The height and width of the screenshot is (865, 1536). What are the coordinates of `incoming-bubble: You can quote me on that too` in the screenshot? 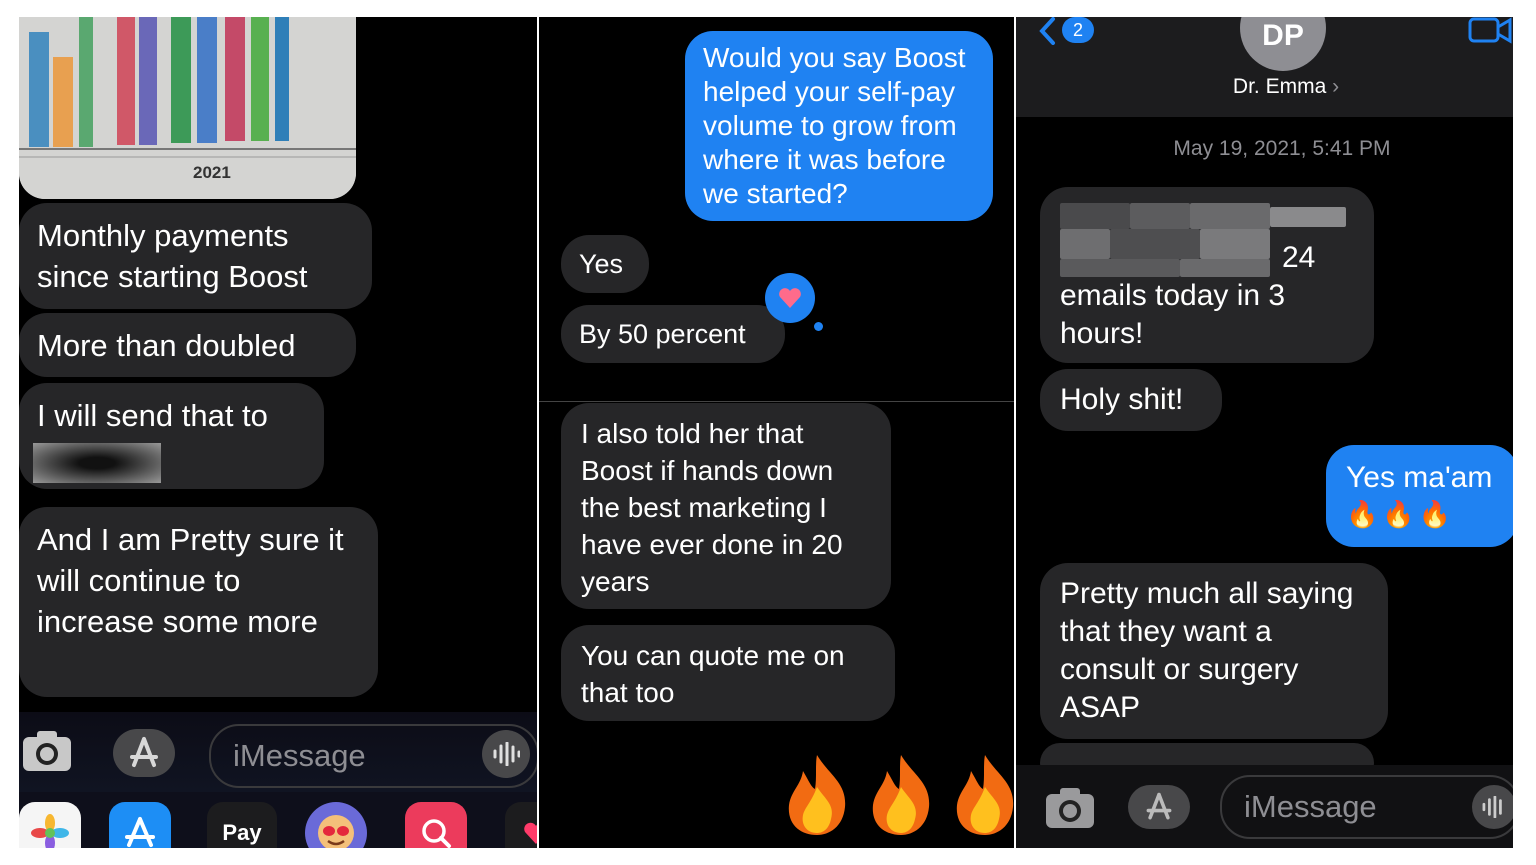 It's located at (728, 673).